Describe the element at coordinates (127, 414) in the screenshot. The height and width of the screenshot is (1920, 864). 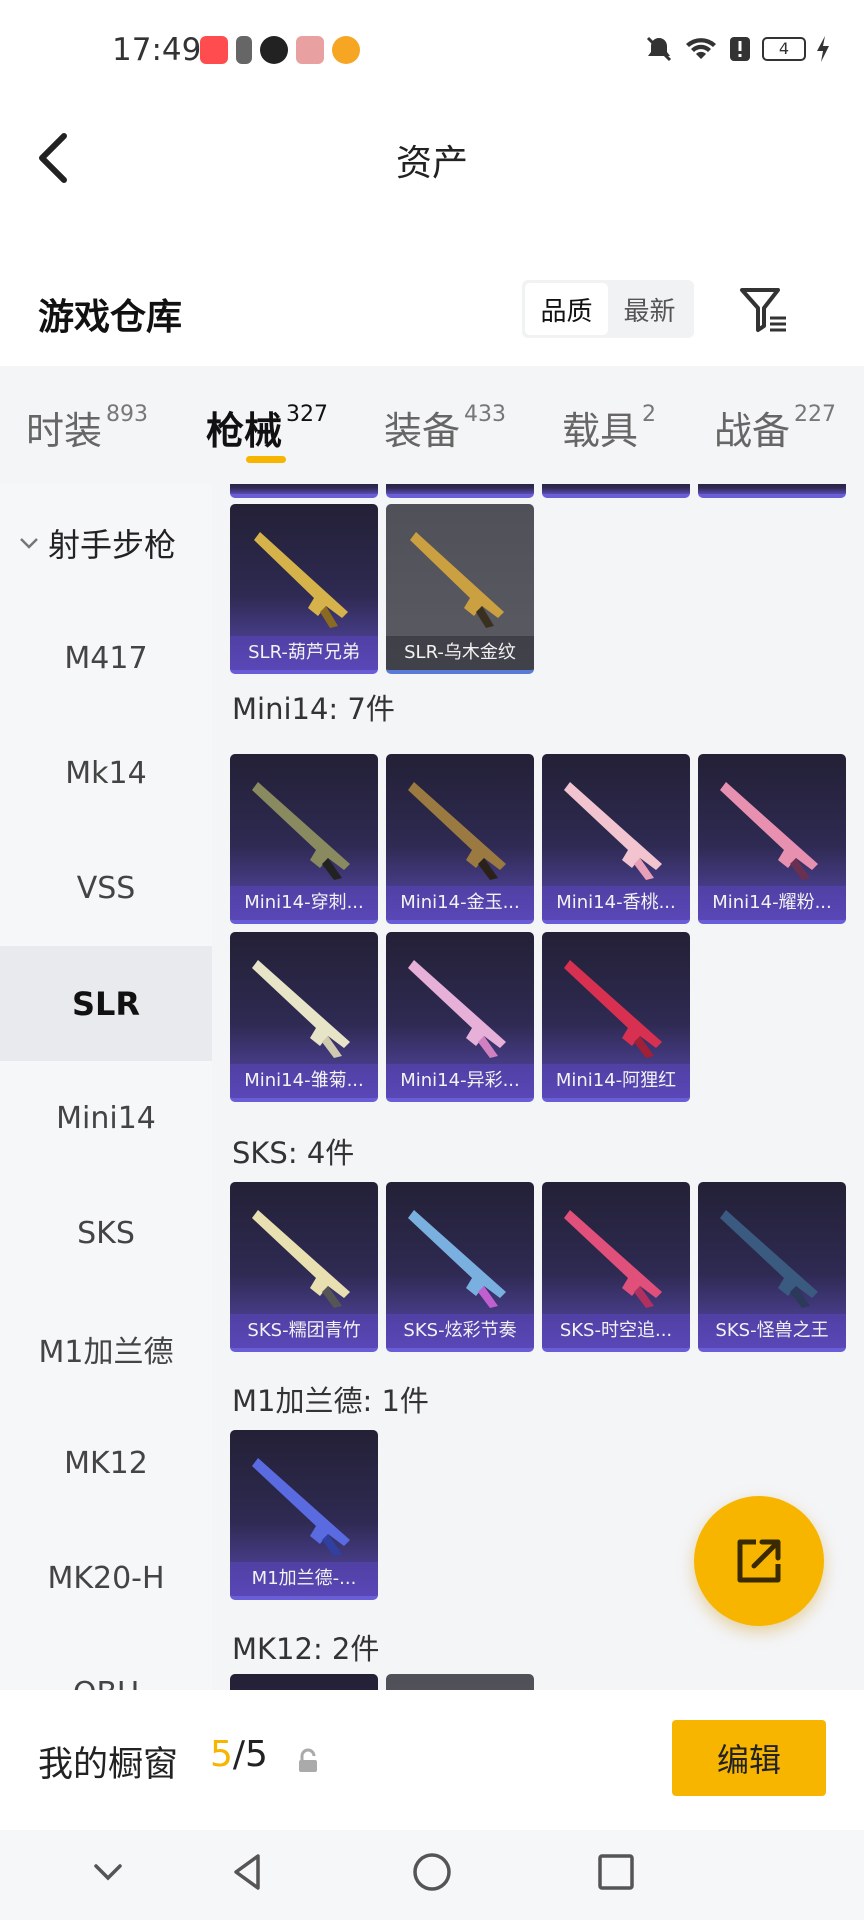
I see `tab-count: 893` at that location.